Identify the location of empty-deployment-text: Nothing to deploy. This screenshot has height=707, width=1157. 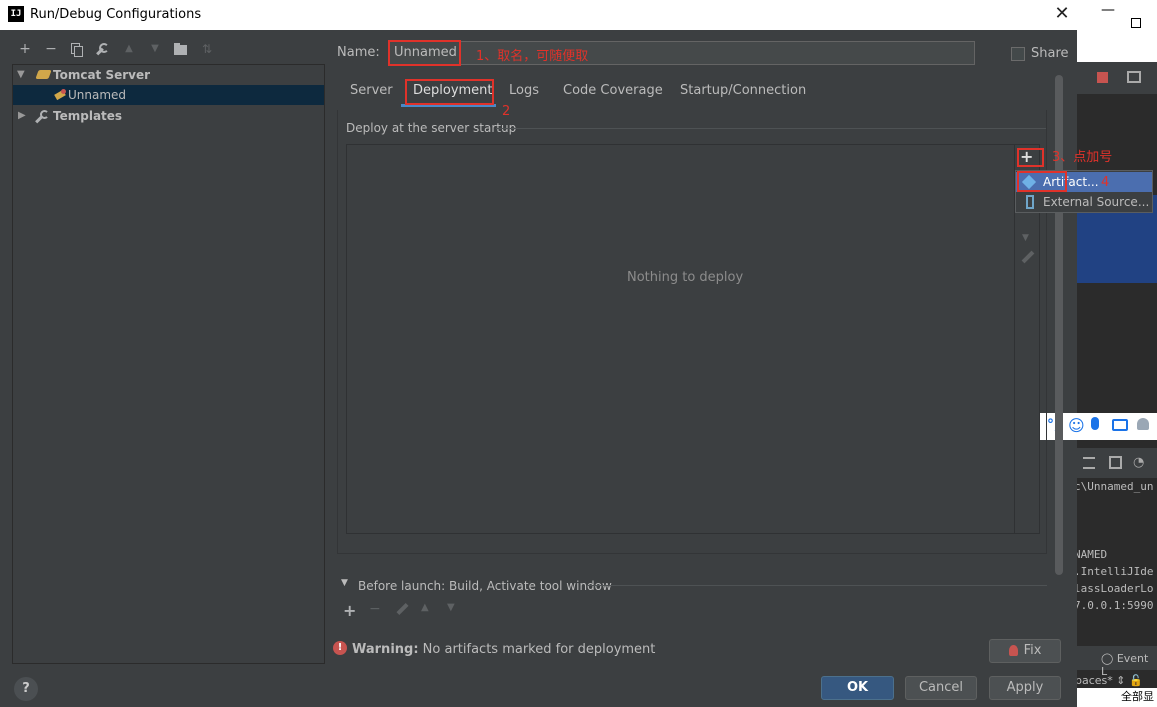
(685, 277).